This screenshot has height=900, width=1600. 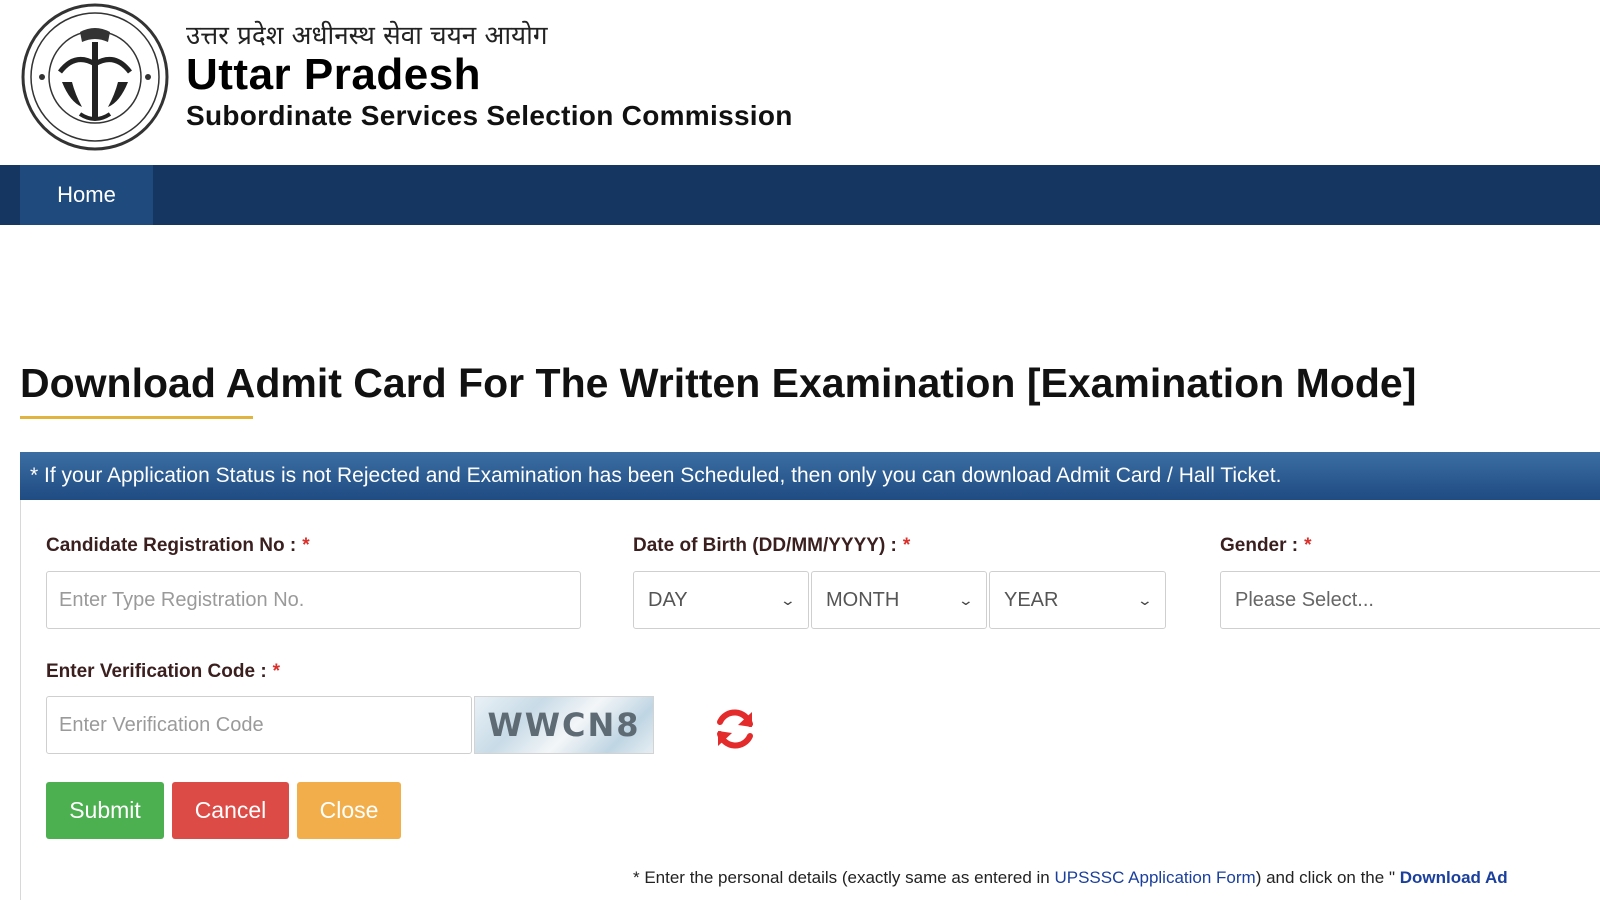 I want to click on hindi-org-title: उत्तर प्रदेश अधीनस्थ सेवा चयन आयोग, so click(x=367, y=36).